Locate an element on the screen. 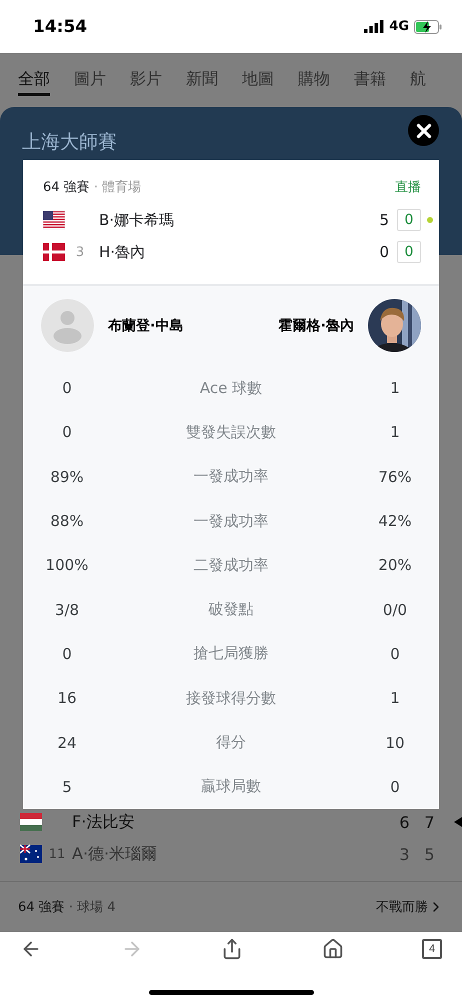 The width and height of the screenshot is (462, 1000). set-score: 0 is located at coordinates (384, 252).